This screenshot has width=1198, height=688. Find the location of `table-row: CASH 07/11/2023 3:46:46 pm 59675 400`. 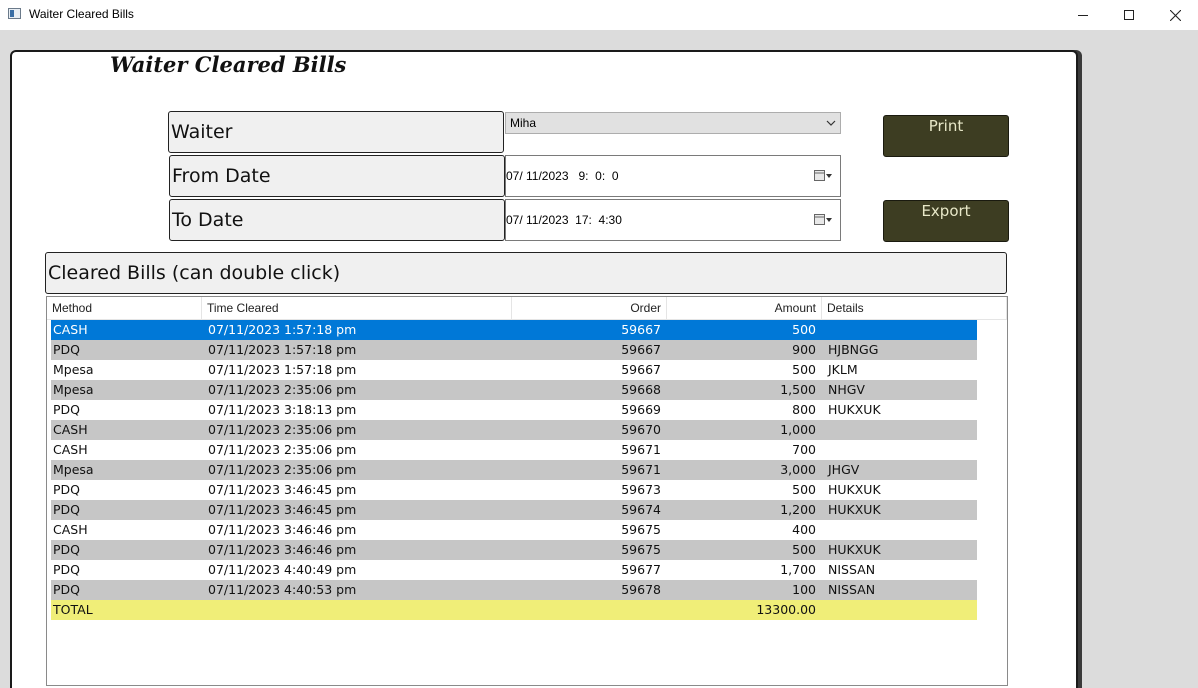

table-row: CASH 07/11/2023 3:46:46 pm 59675 400 is located at coordinates (514, 530).